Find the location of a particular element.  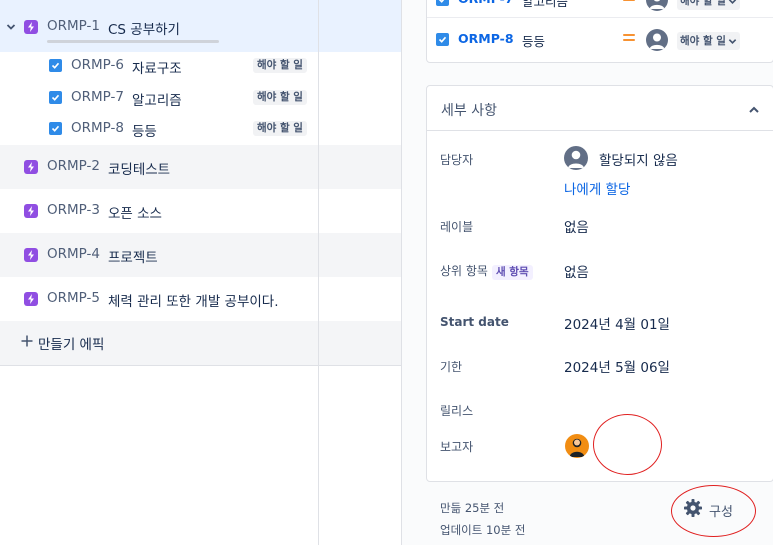

parent-value: 없음 is located at coordinates (576, 271).